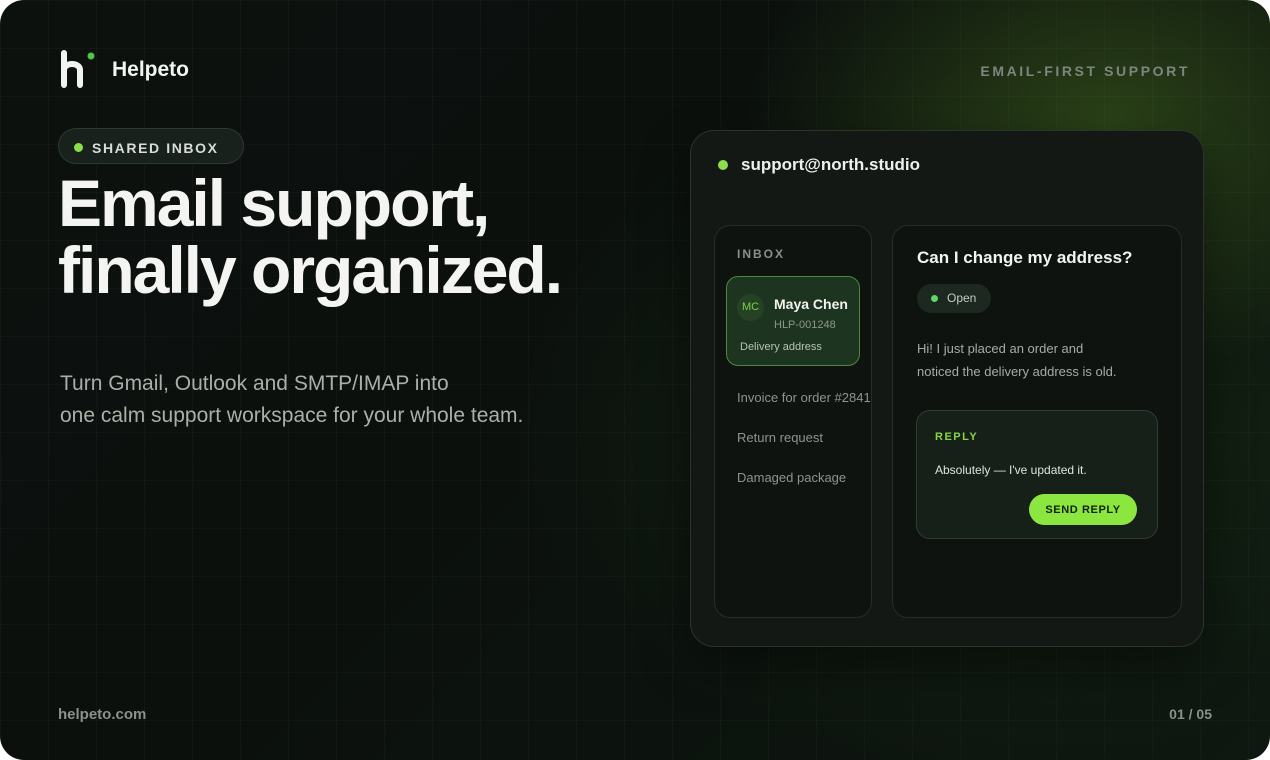 The height and width of the screenshot is (760, 1270). What do you see at coordinates (1085, 71) in the screenshot?
I see `tagline: EMAIL-FIRST SUPPORT` at bounding box center [1085, 71].